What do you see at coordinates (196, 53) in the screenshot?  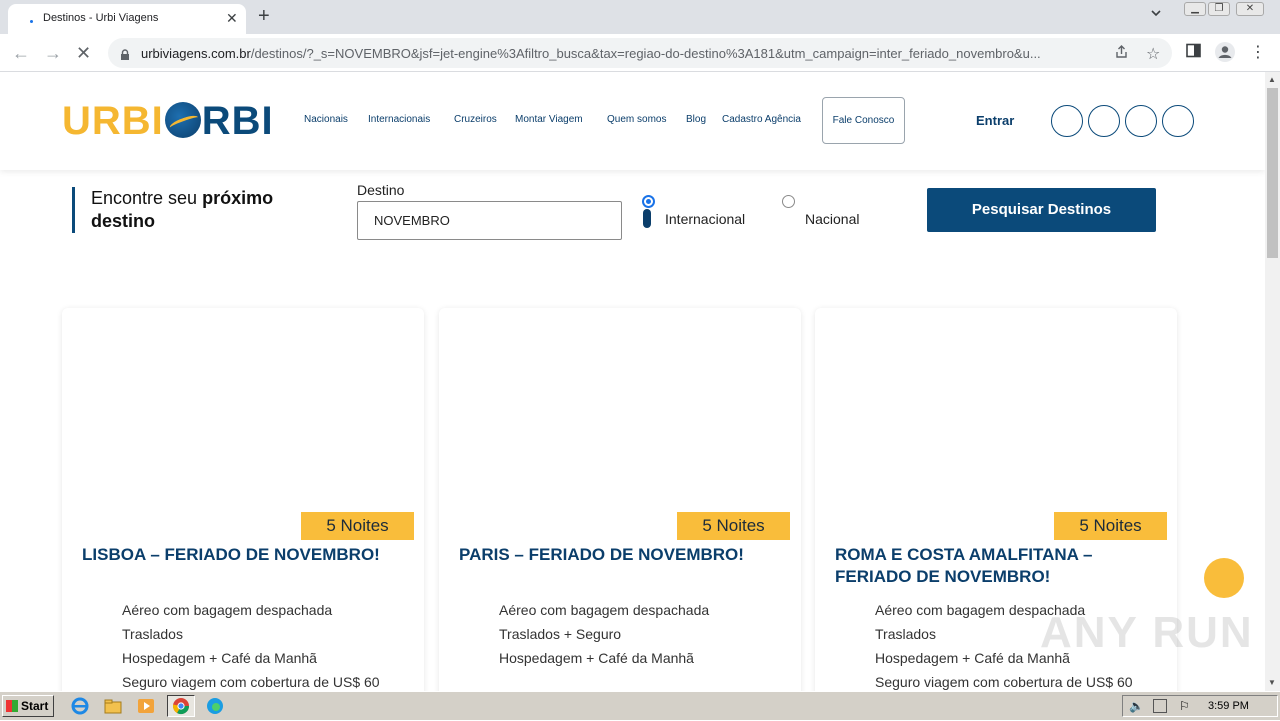 I see `url-domain: urbiviagens.com.br` at bounding box center [196, 53].